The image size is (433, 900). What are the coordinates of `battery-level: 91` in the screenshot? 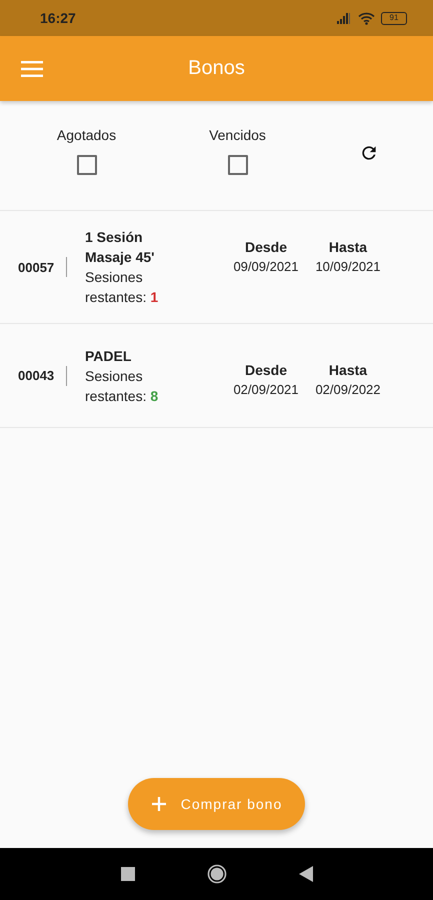 It's located at (394, 18).